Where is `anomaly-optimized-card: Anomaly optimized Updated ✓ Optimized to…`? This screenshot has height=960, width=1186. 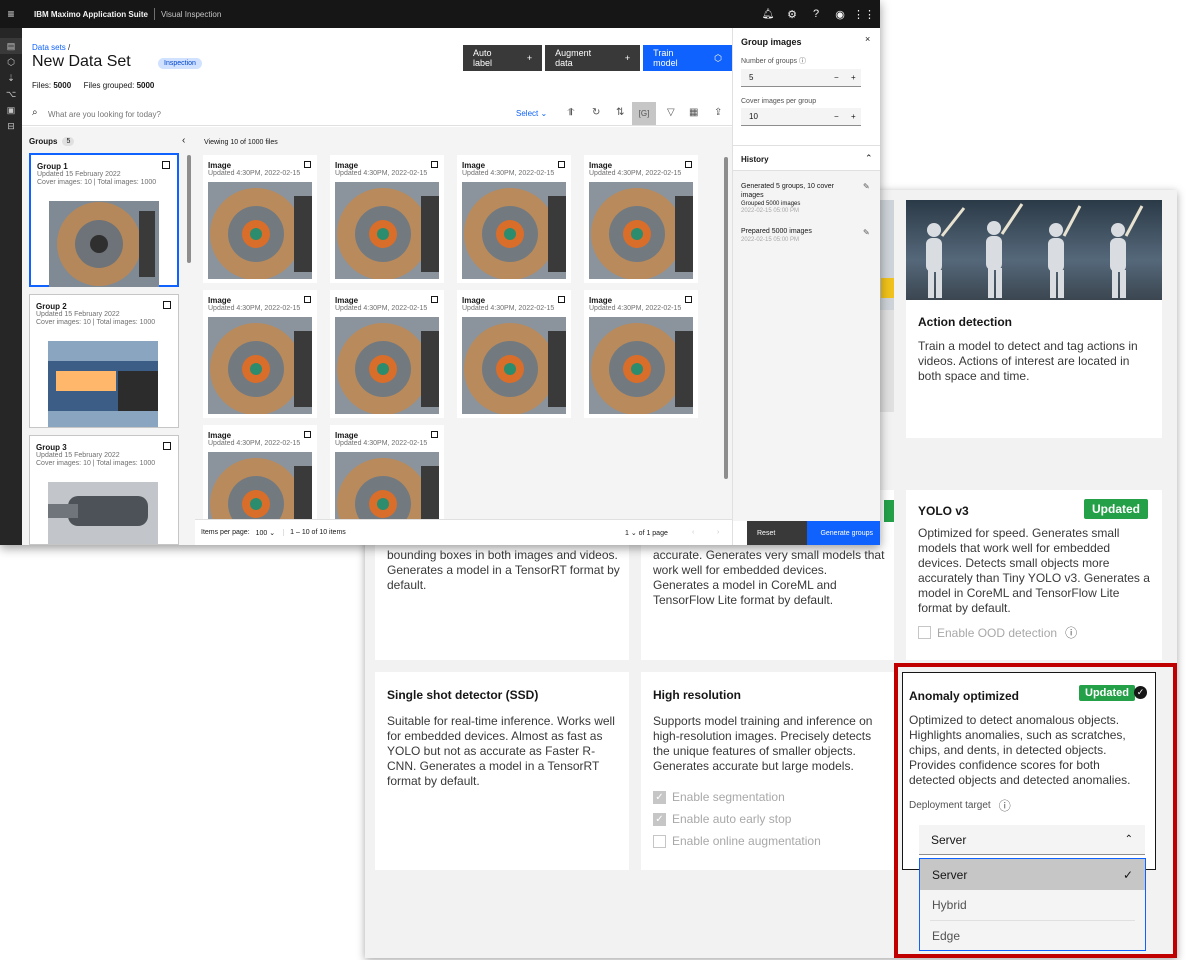
anomaly-optimized-card: Anomaly optimized Updated ✓ Optimized to… is located at coordinates (1029, 771).